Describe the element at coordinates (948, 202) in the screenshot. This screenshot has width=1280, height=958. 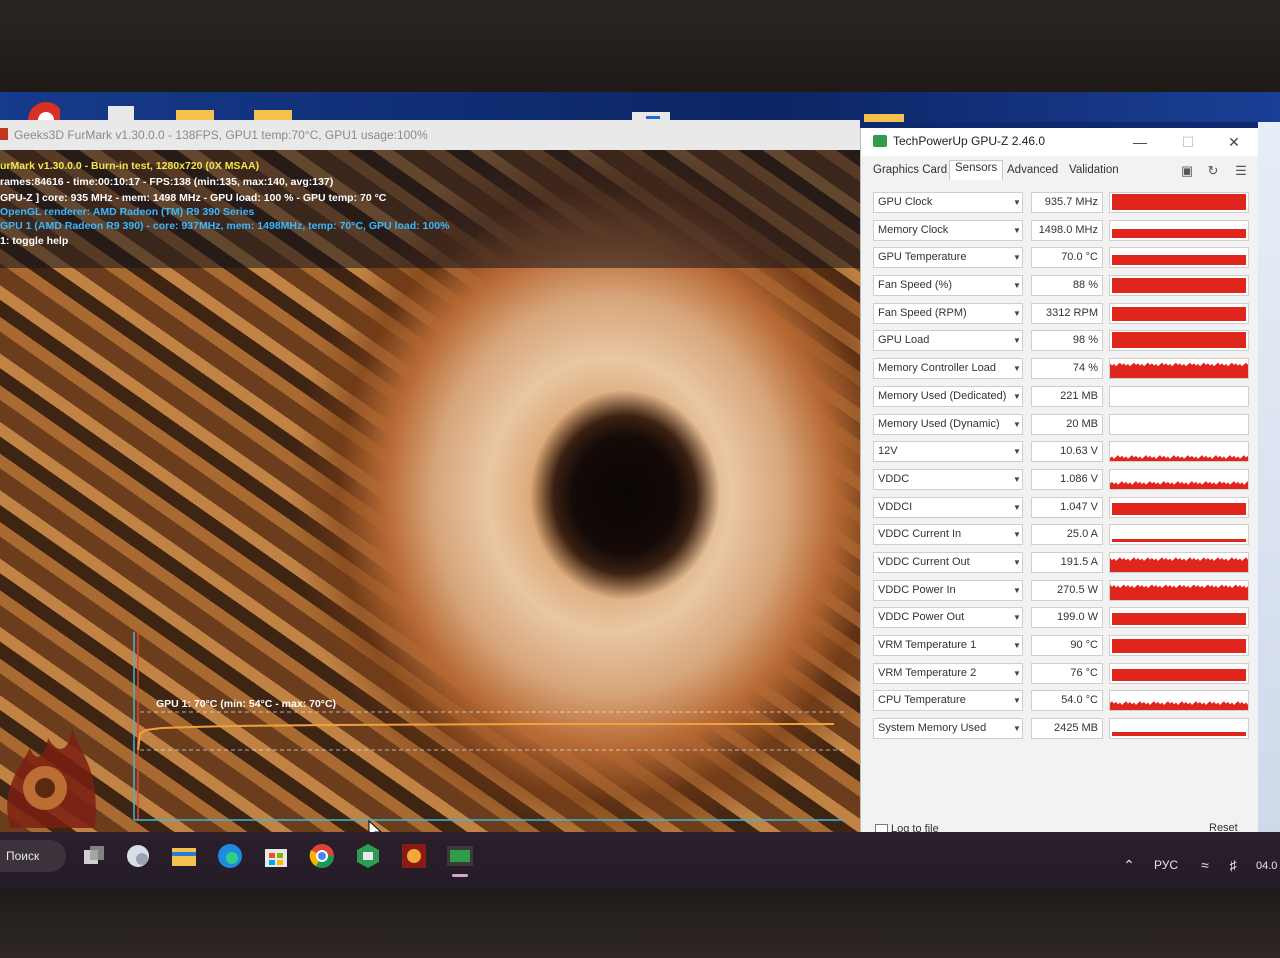
I see `sensor-name-dropdown: GPU Clock` at that location.